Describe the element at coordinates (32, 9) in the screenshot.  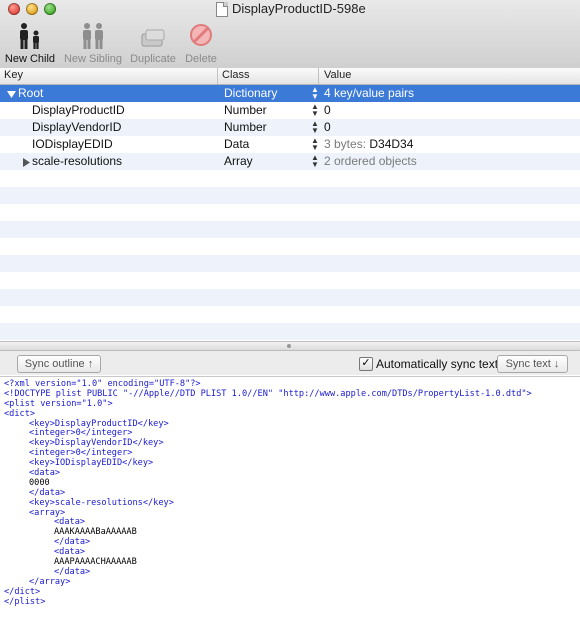
I see `minimize-window-button` at that location.